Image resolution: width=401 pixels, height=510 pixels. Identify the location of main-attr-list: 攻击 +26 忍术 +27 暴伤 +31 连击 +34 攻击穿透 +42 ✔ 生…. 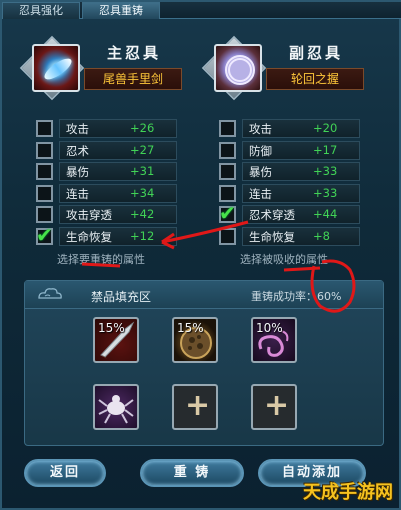
(106, 183).